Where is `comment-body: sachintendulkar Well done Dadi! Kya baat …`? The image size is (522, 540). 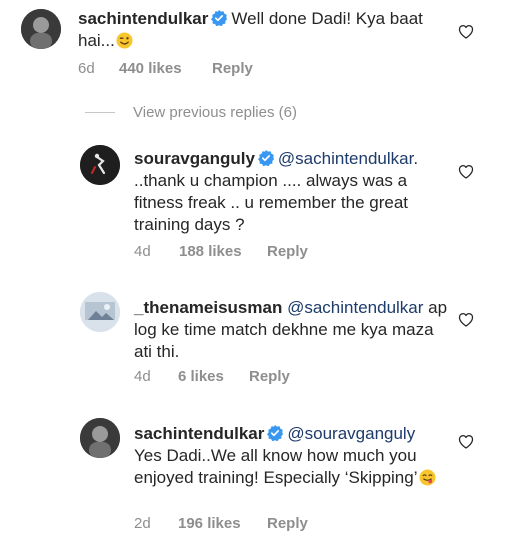
comment-body: sachintendulkar Well done Dadi! Kya baat … is located at coordinates (268, 30).